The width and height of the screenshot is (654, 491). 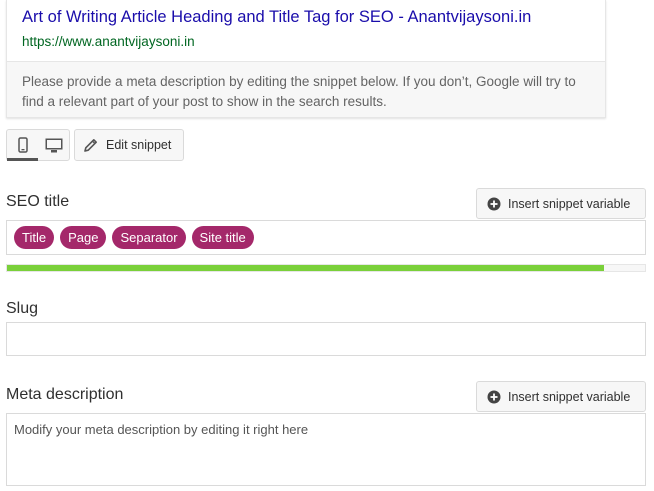 I want to click on snippet-variable-pill: Site title, so click(x=222, y=237).